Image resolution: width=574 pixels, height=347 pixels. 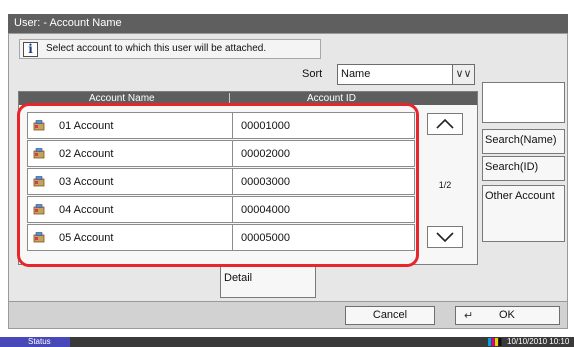 What do you see at coordinates (445, 185) in the screenshot?
I see `page-indicator: 1/2` at bounding box center [445, 185].